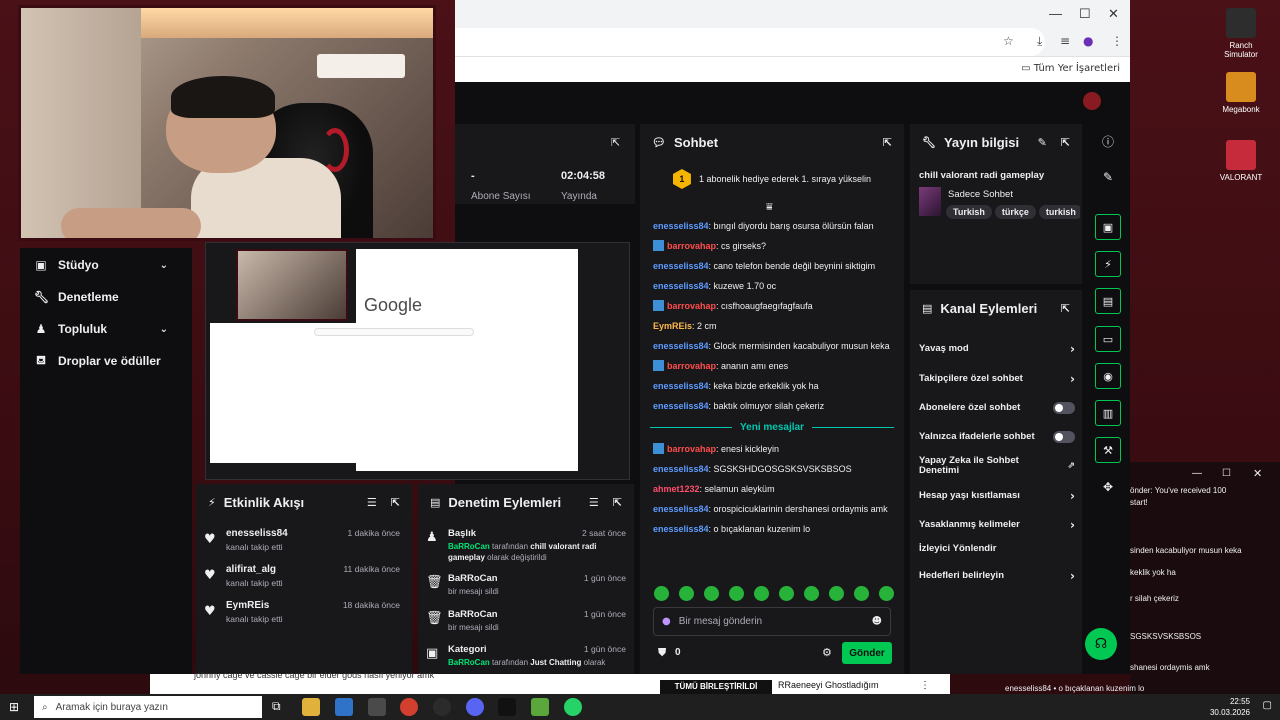 The height and width of the screenshot is (720, 1280). What do you see at coordinates (1088, 41) in the screenshot?
I see `profile-icon: ●` at bounding box center [1088, 41].